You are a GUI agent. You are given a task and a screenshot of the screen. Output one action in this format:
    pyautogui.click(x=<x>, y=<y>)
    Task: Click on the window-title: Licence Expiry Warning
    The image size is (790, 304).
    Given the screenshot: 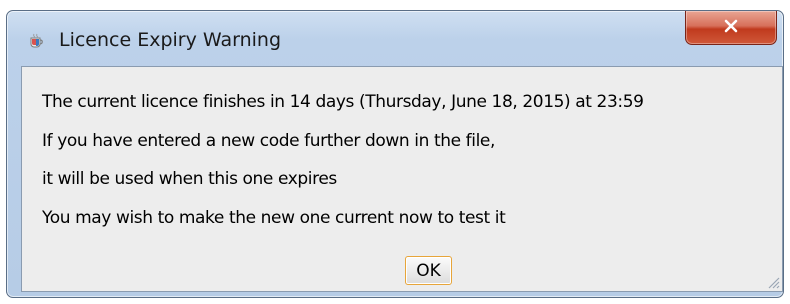 What is the action you would take?
    pyautogui.click(x=170, y=40)
    